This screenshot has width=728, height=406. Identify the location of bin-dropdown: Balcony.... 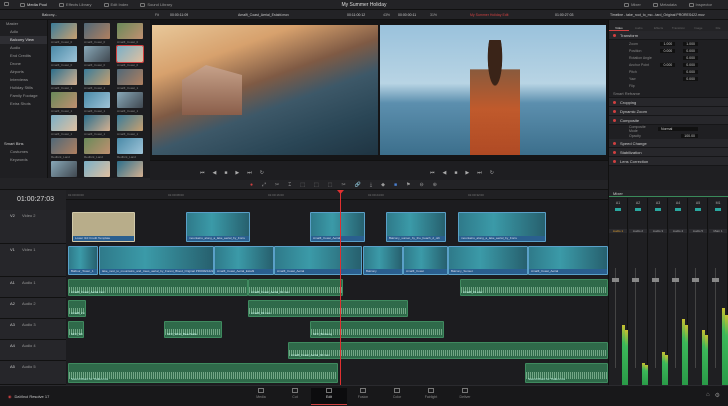
(49, 15).